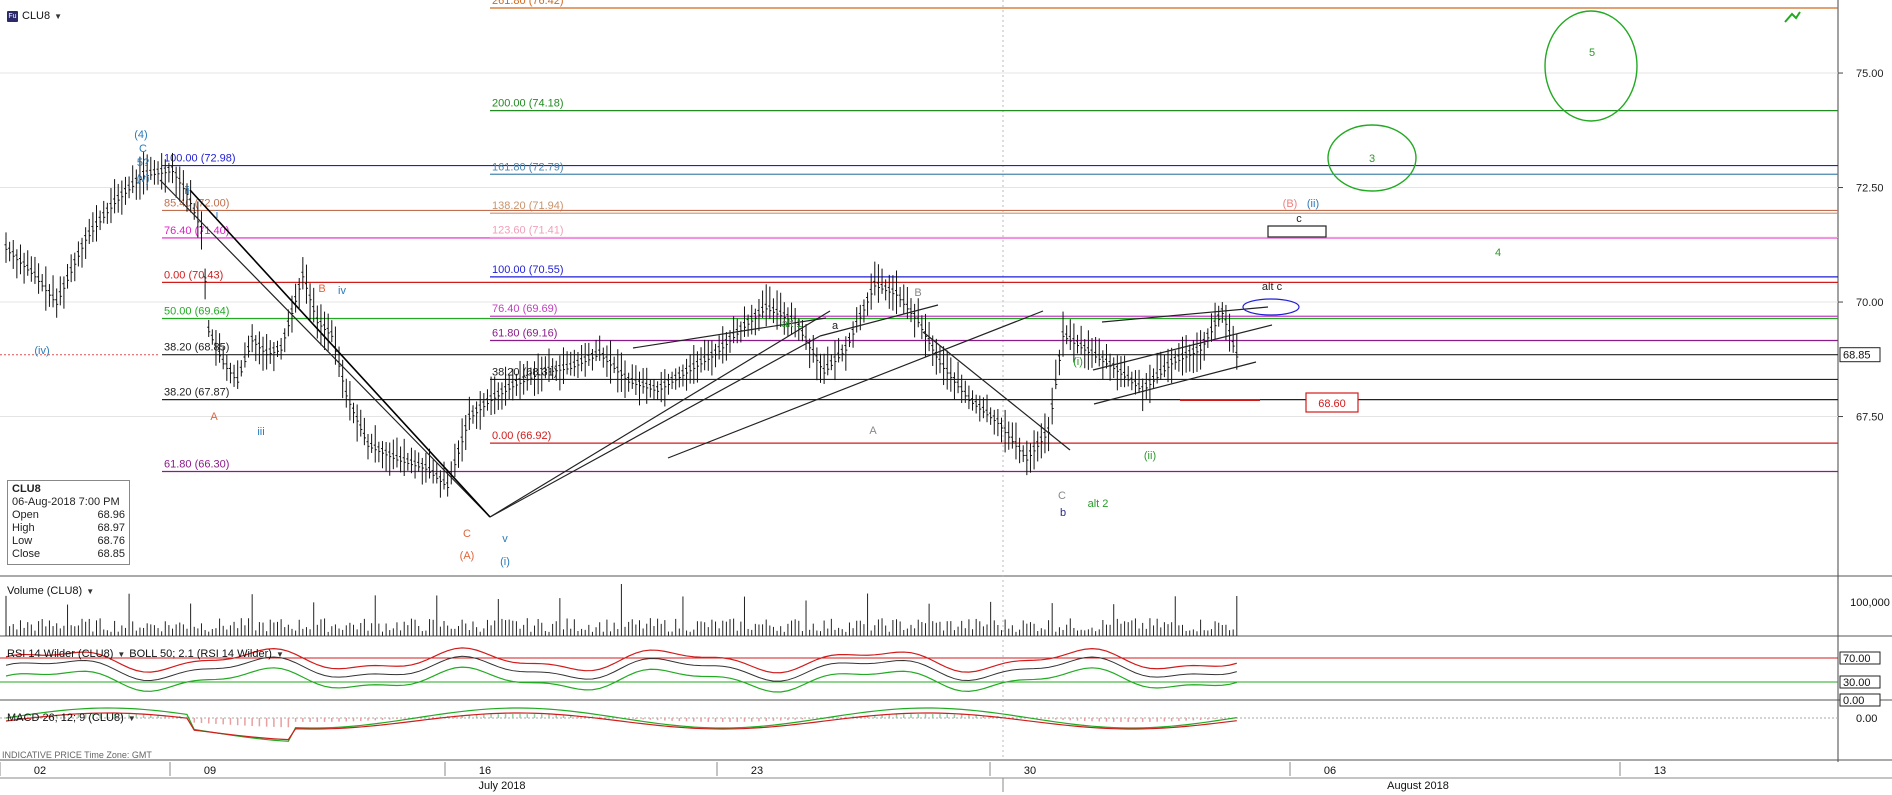  I want to click on fib-level-label: 38.20 (67.87), so click(196, 393).